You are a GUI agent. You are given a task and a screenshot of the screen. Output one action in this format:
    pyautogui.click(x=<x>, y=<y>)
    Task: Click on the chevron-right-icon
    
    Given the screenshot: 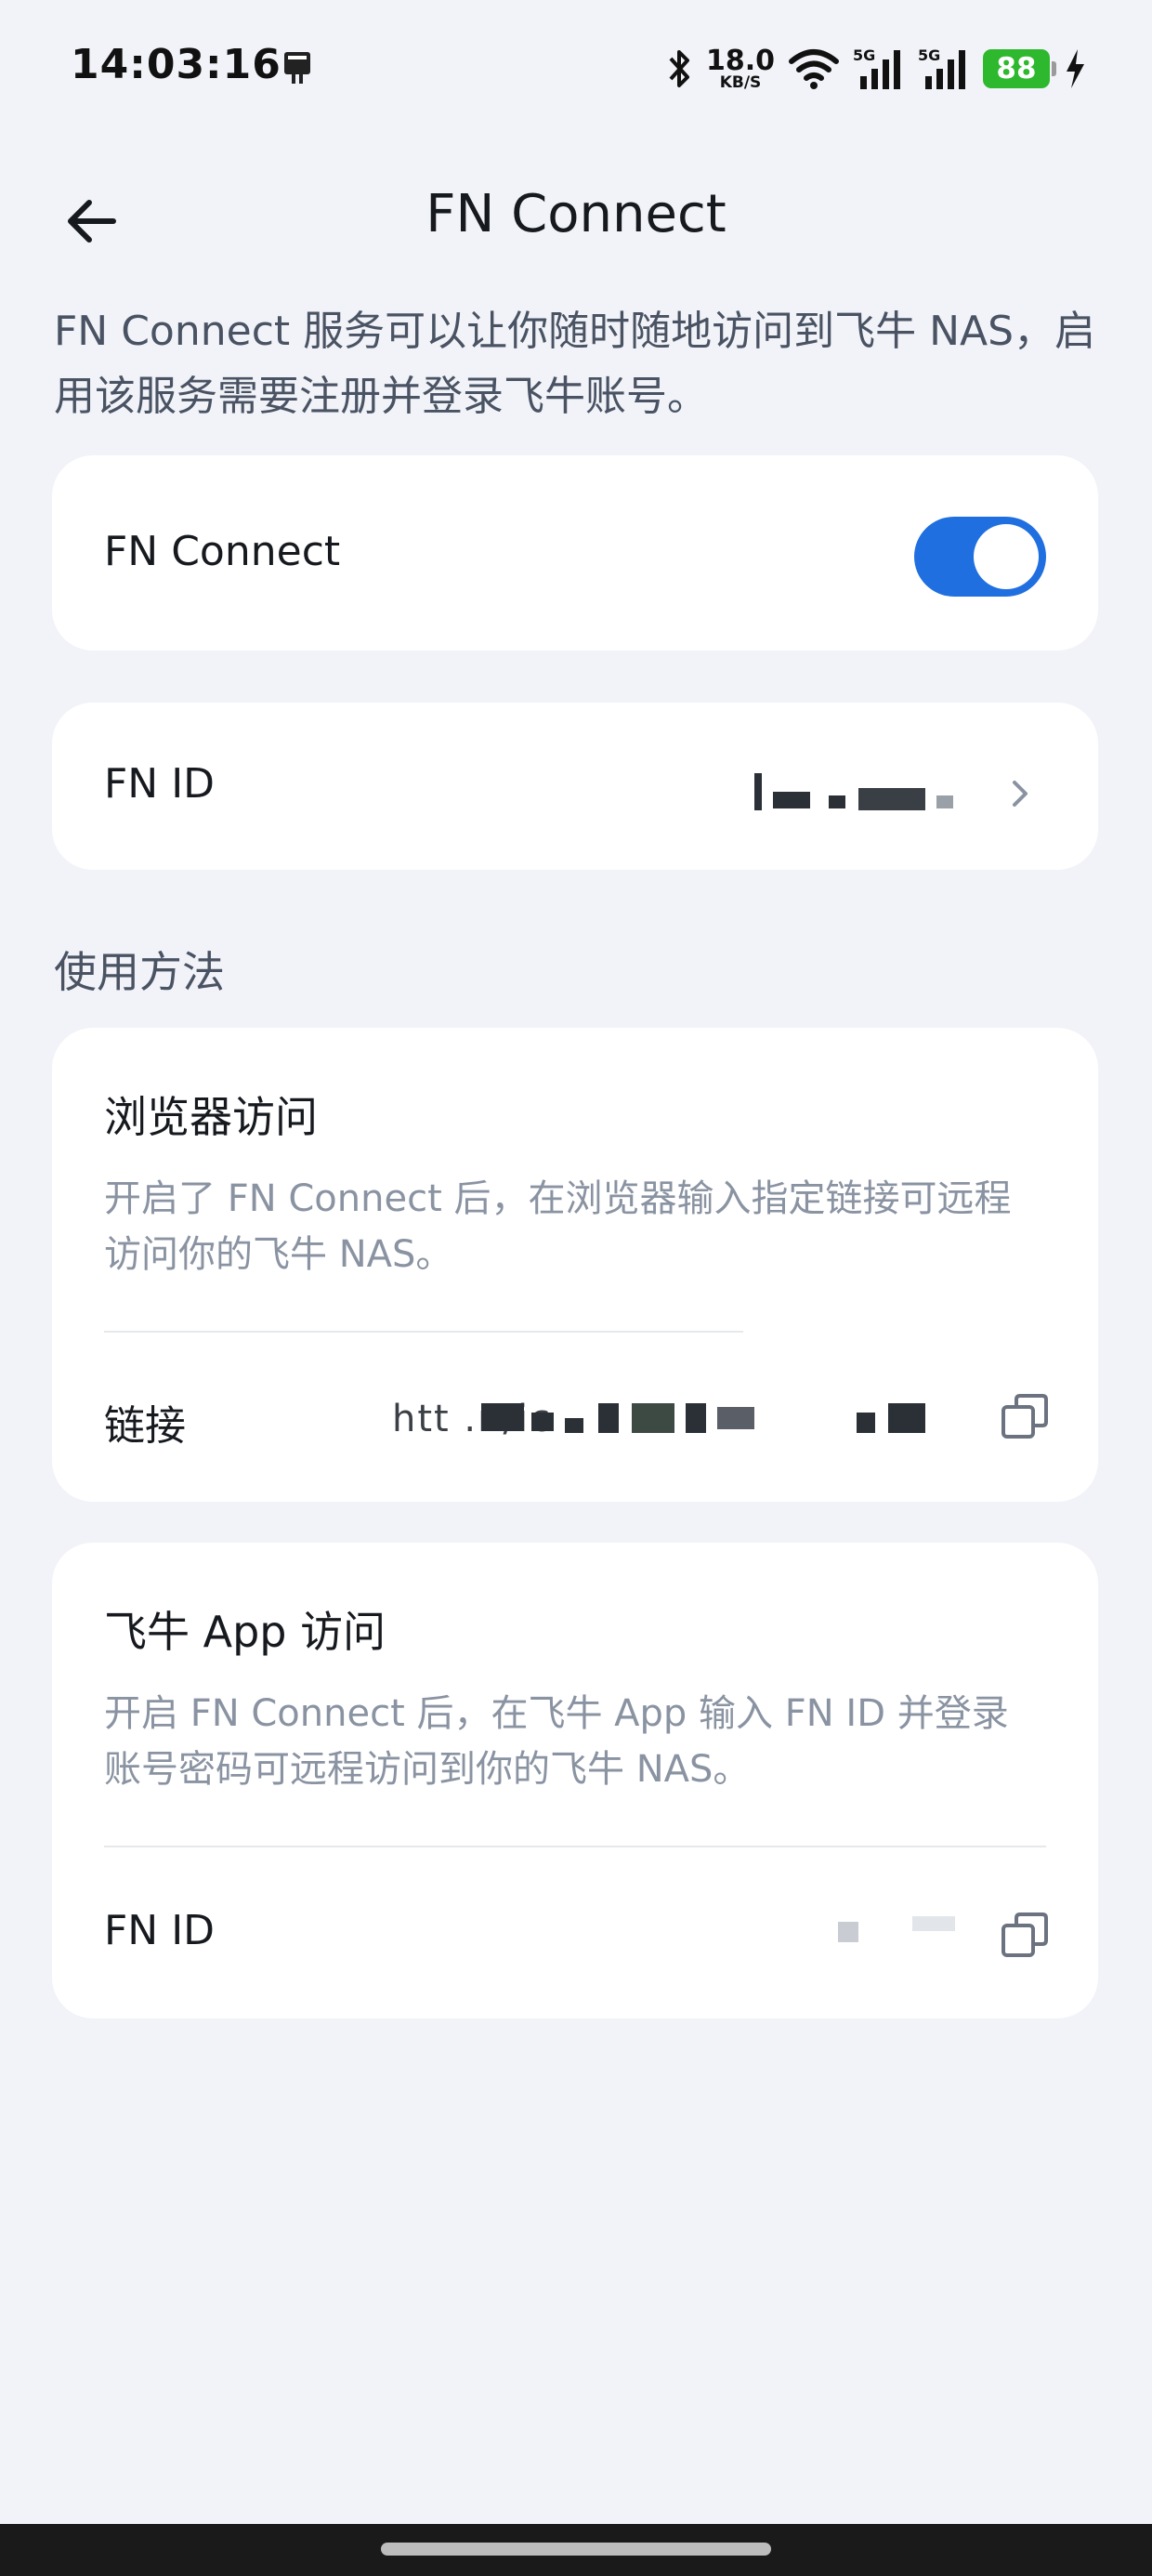 What is the action you would take?
    pyautogui.click(x=1020, y=794)
    